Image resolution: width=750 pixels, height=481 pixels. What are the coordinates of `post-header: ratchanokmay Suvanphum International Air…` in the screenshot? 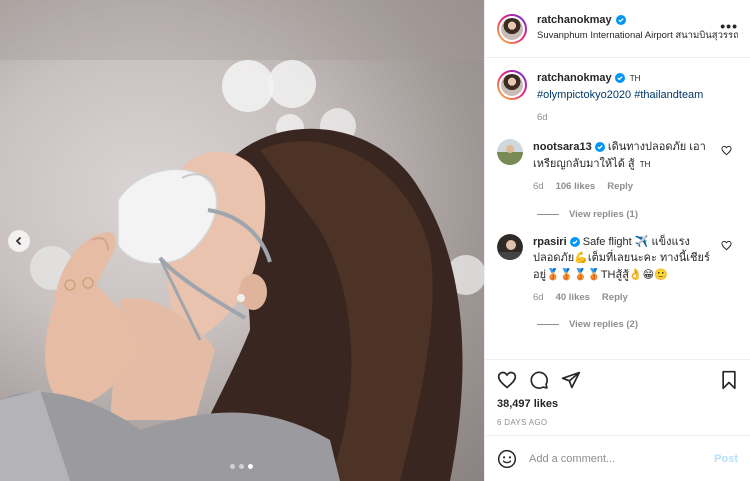 It's located at (617, 29).